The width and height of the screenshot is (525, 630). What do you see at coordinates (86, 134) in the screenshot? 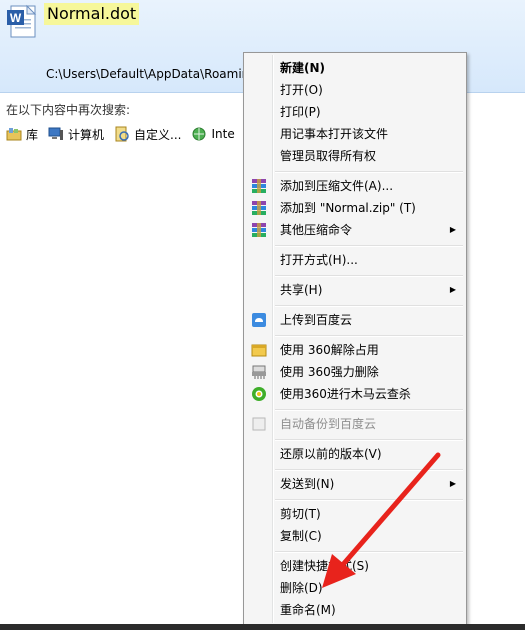
I see `search-location-label: 计算机` at bounding box center [86, 134].